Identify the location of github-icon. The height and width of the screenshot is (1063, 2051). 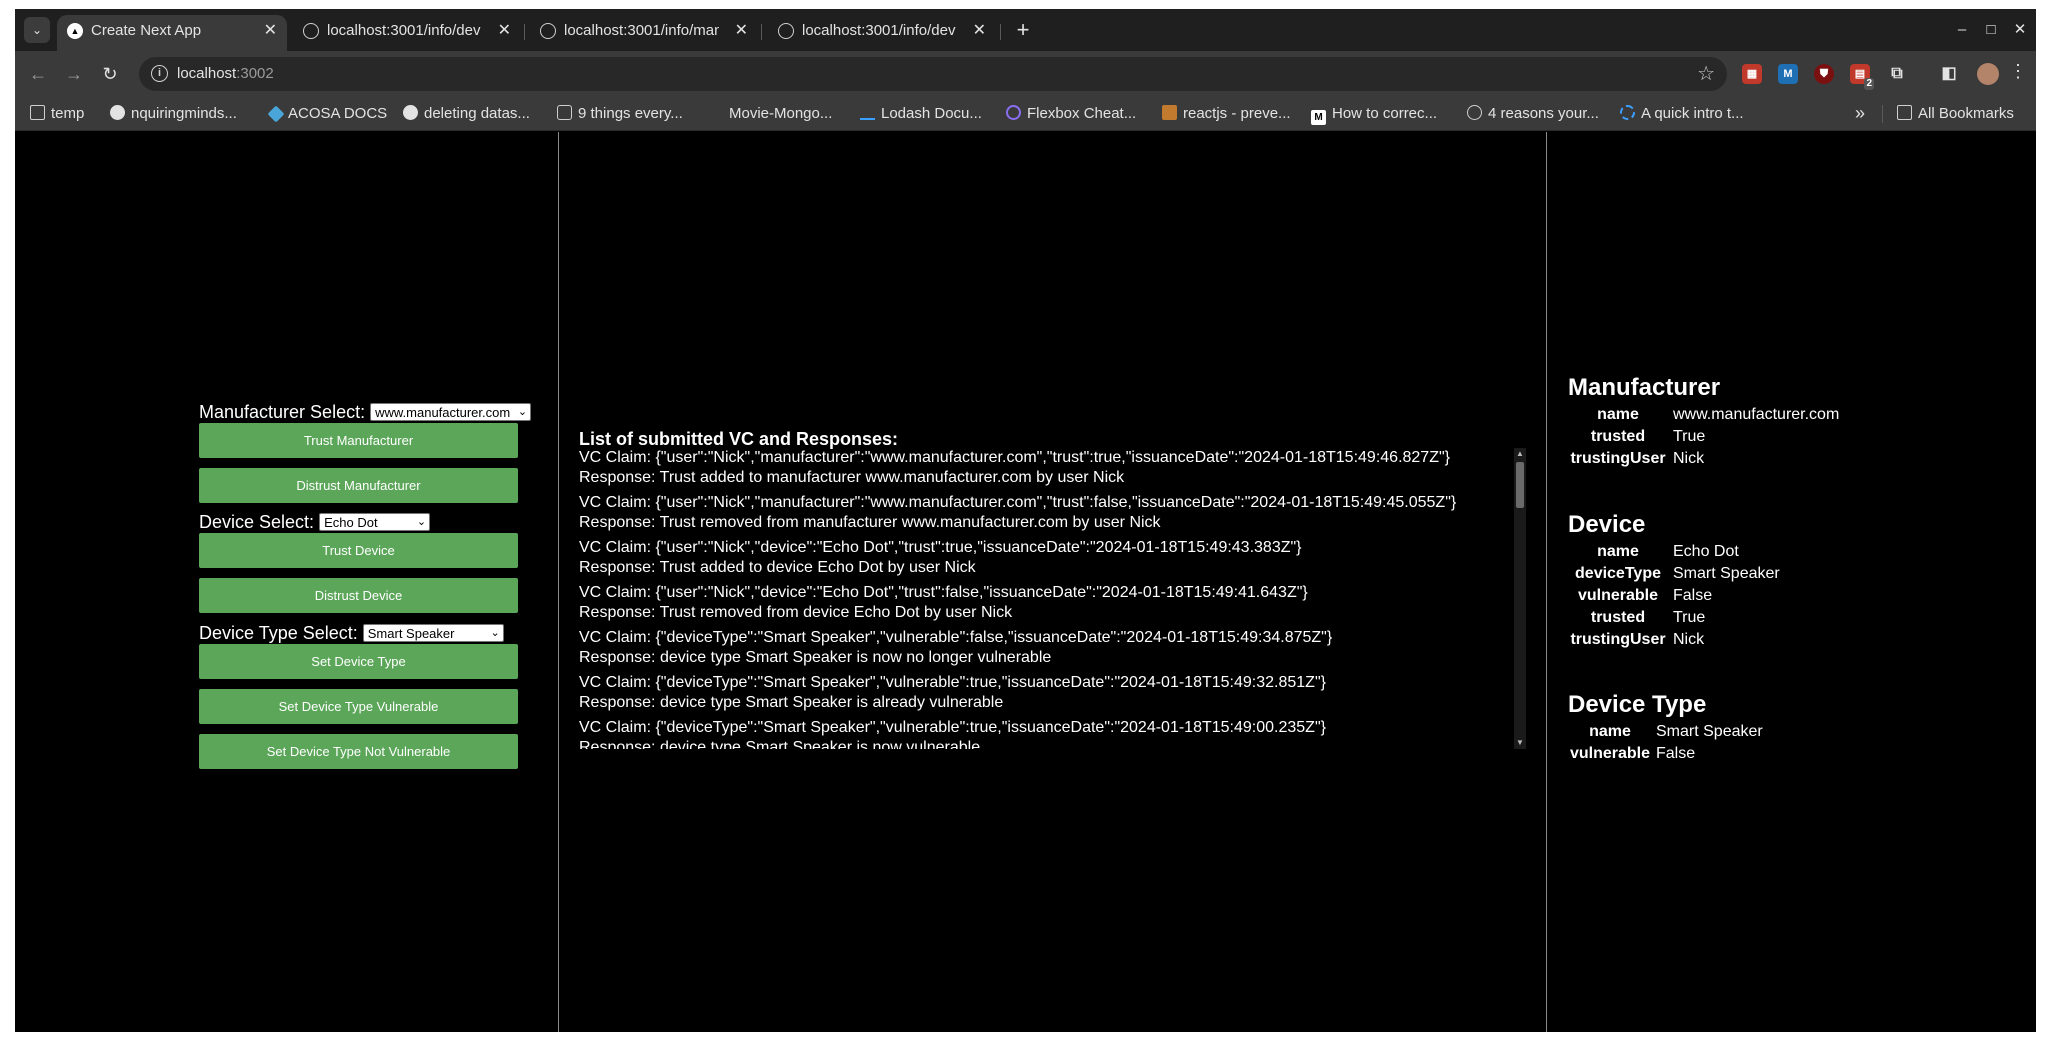
(117, 112).